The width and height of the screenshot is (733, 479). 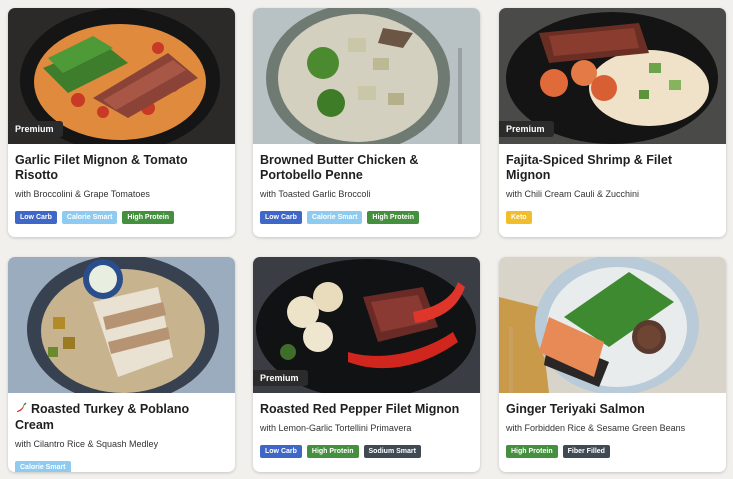 What do you see at coordinates (336, 428) in the screenshot?
I see `meal-subtitle: with Lemon-Garlic Tortellini Primavera` at bounding box center [336, 428].